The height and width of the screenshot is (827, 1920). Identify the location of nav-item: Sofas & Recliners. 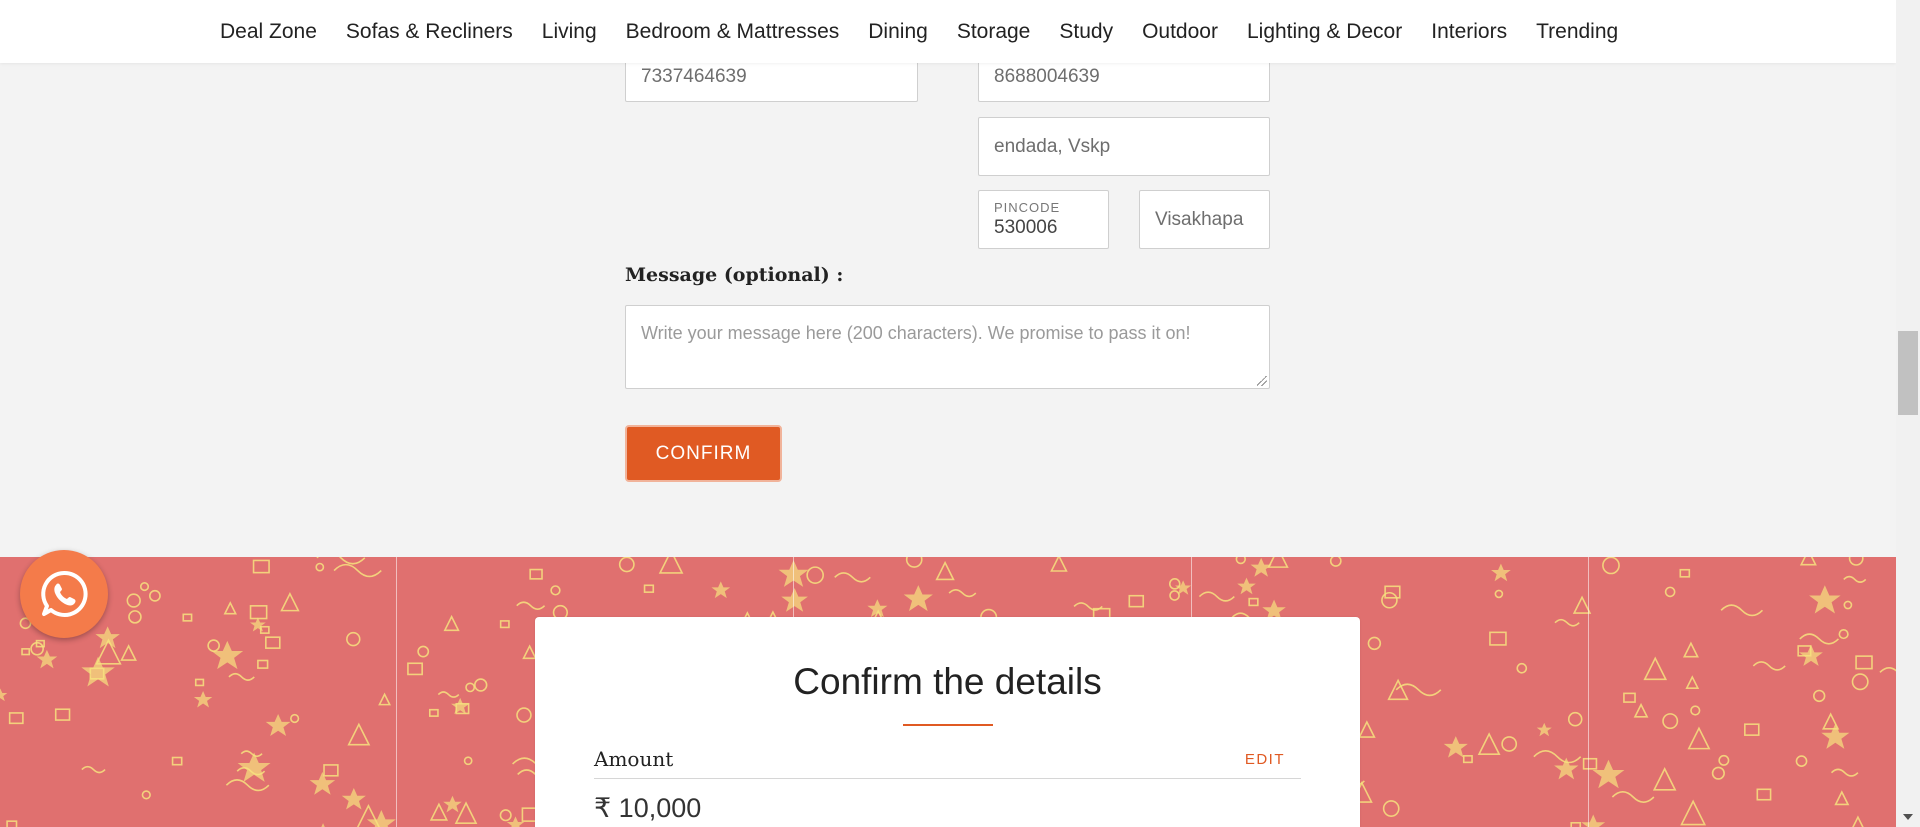
(429, 32).